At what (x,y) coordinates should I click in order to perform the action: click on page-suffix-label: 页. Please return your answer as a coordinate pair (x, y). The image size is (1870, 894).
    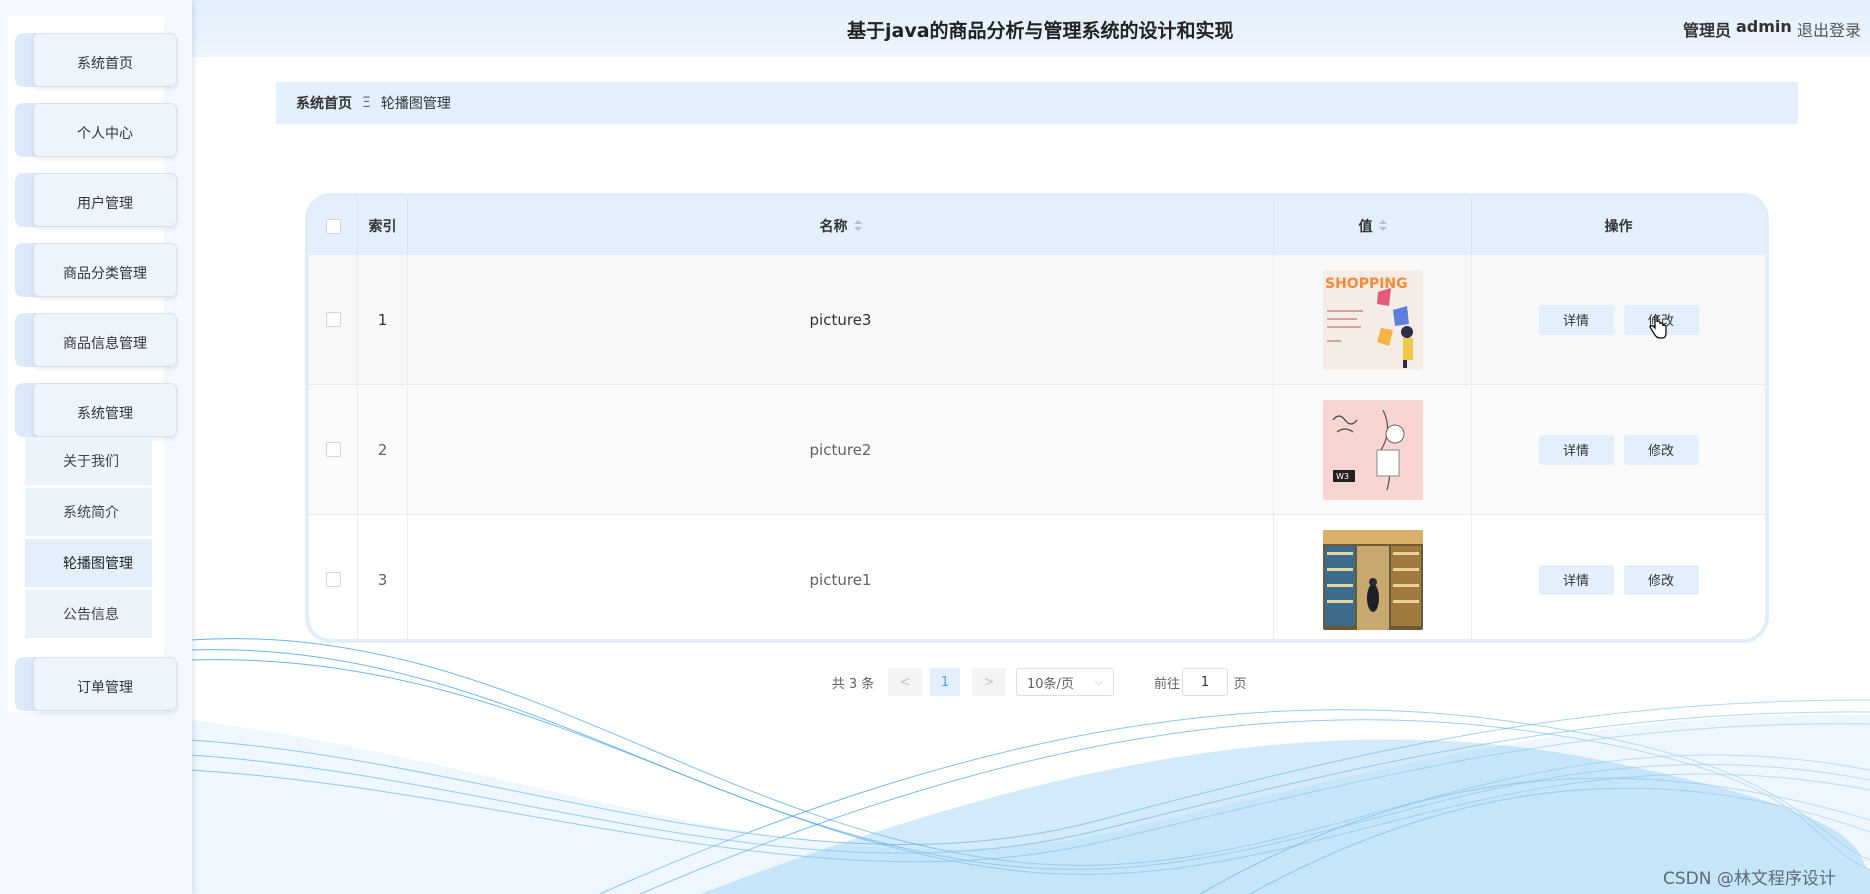
    Looking at the image, I should click on (1240, 684).